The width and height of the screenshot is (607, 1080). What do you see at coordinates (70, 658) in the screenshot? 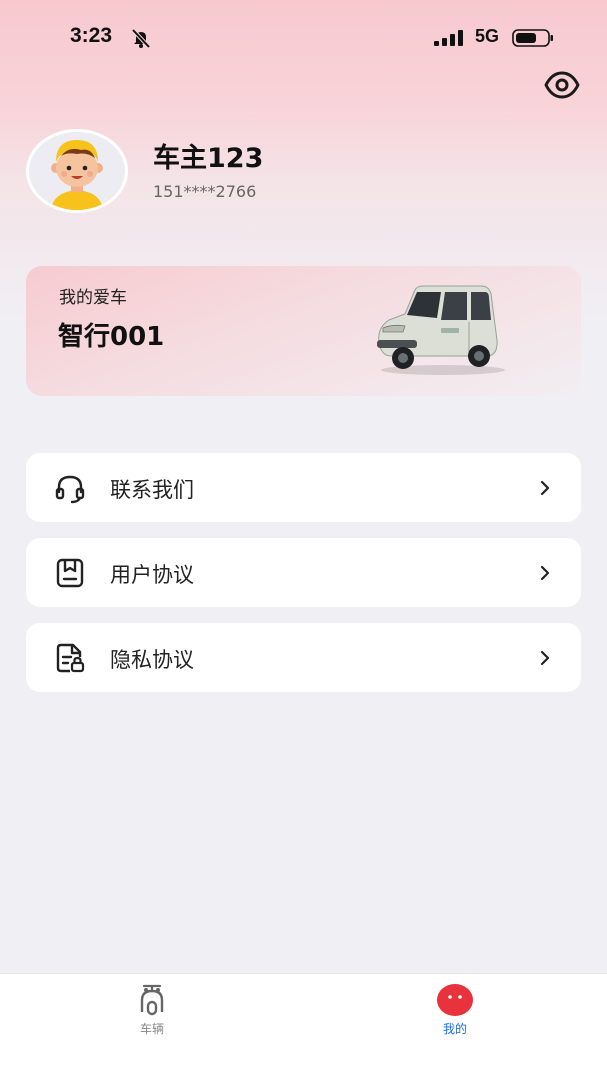
I see `privacy-document-icon` at bounding box center [70, 658].